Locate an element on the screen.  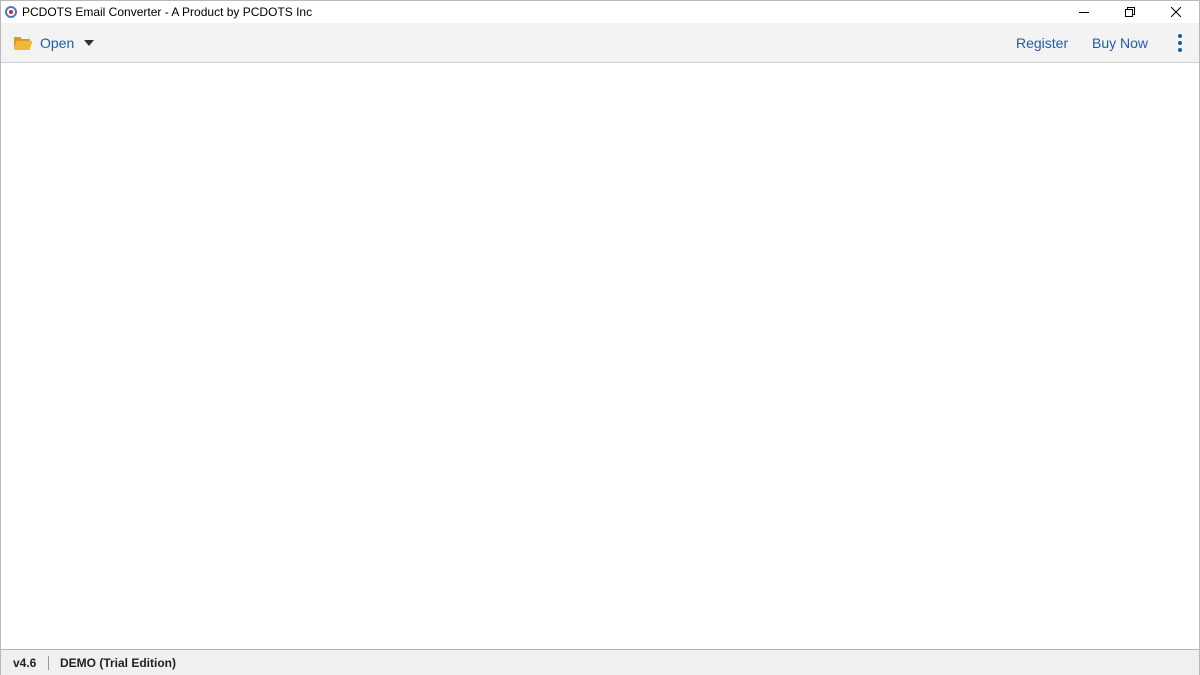
caret-down-icon is located at coordinates (89, 43).